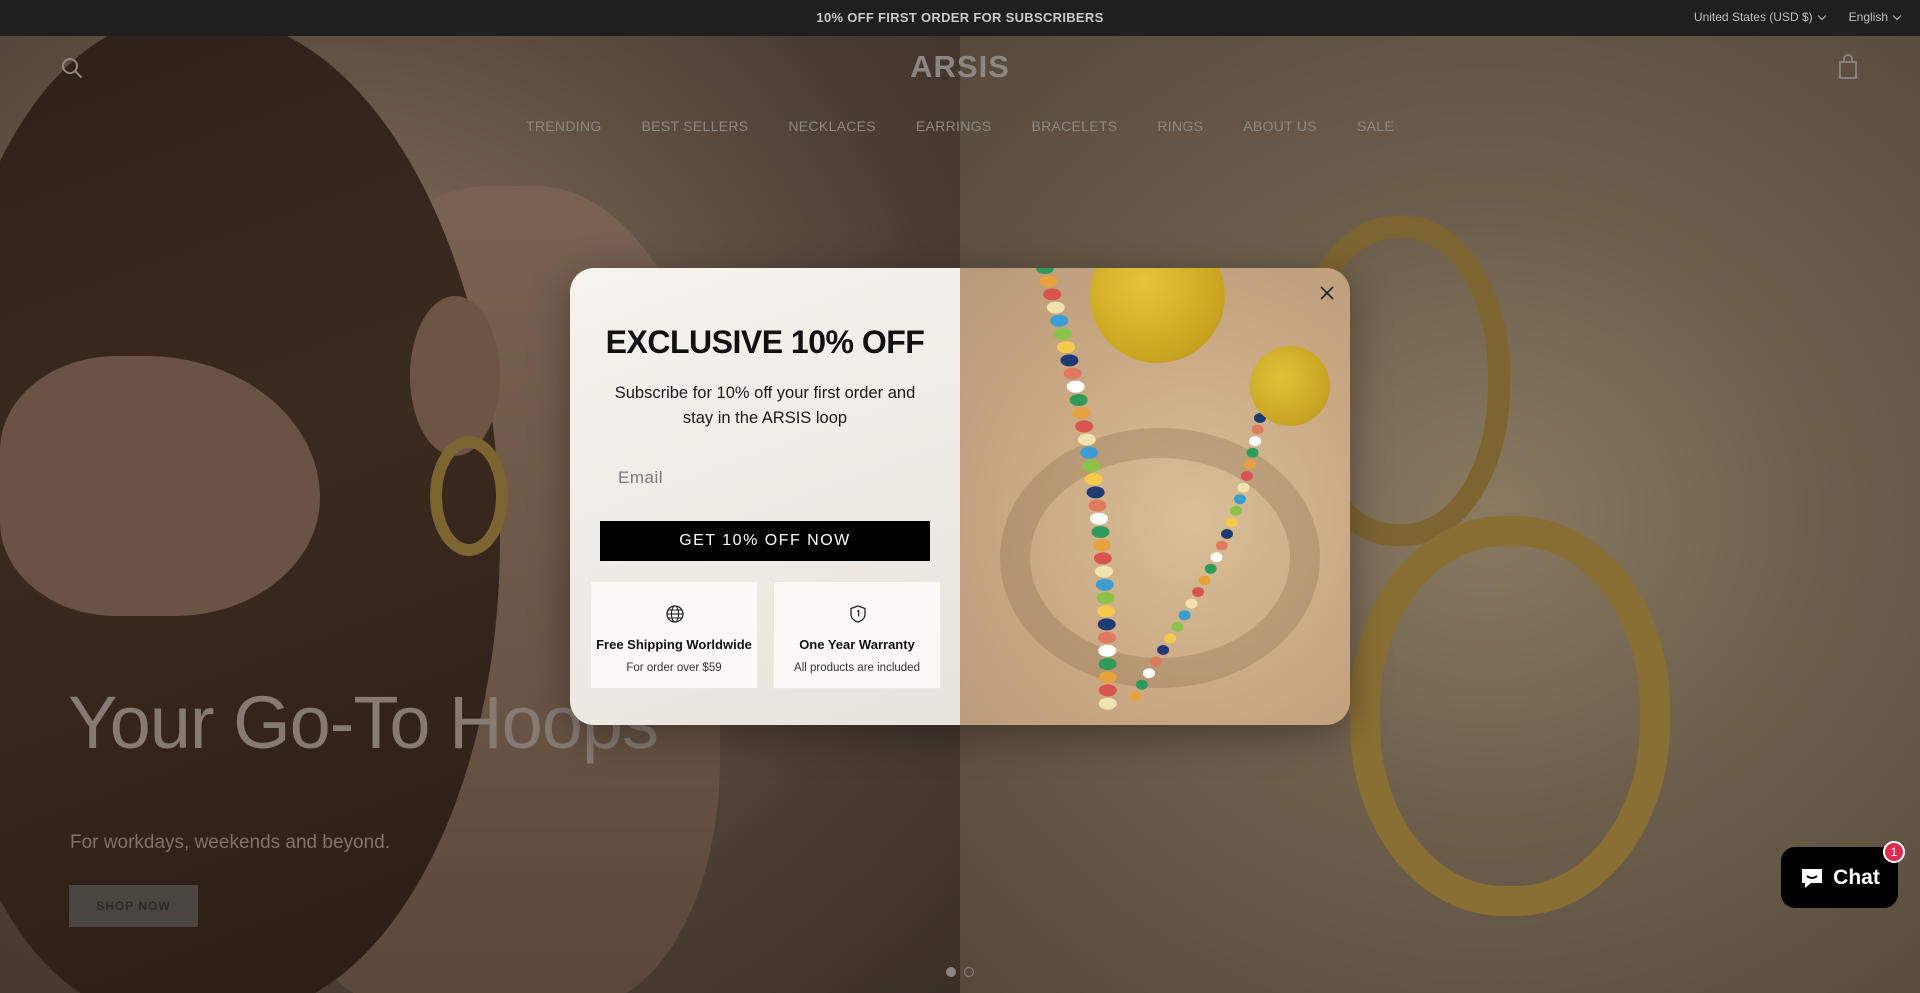  I want to click on nav-item-necklaces: NECKLACES, so click(832, 126).